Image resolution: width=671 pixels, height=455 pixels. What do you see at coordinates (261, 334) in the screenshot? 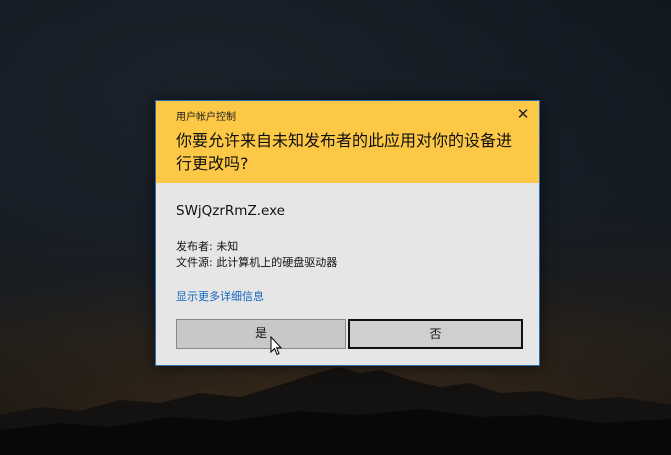
I see `yes-button: 是` at bounding box center [261, 334].